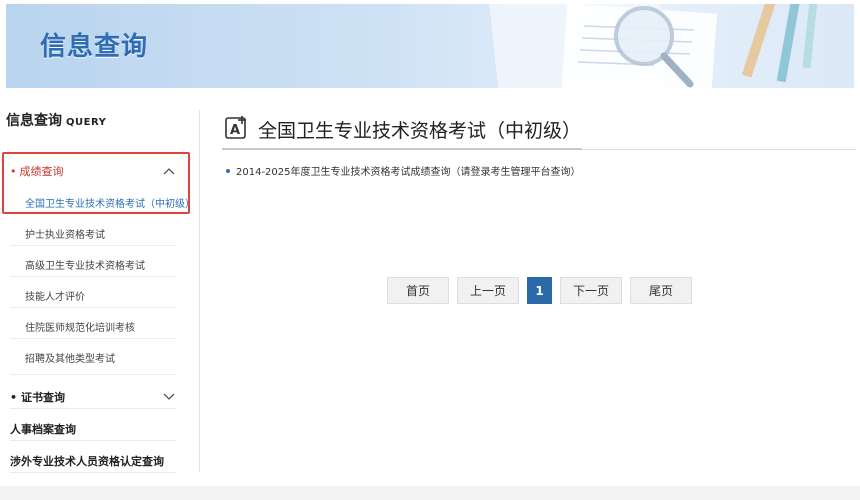 Image resolution: width=860 pixels, height=500 pixels. I want to click on sidebar: 信息查询 QUERY, so click(94, 125).